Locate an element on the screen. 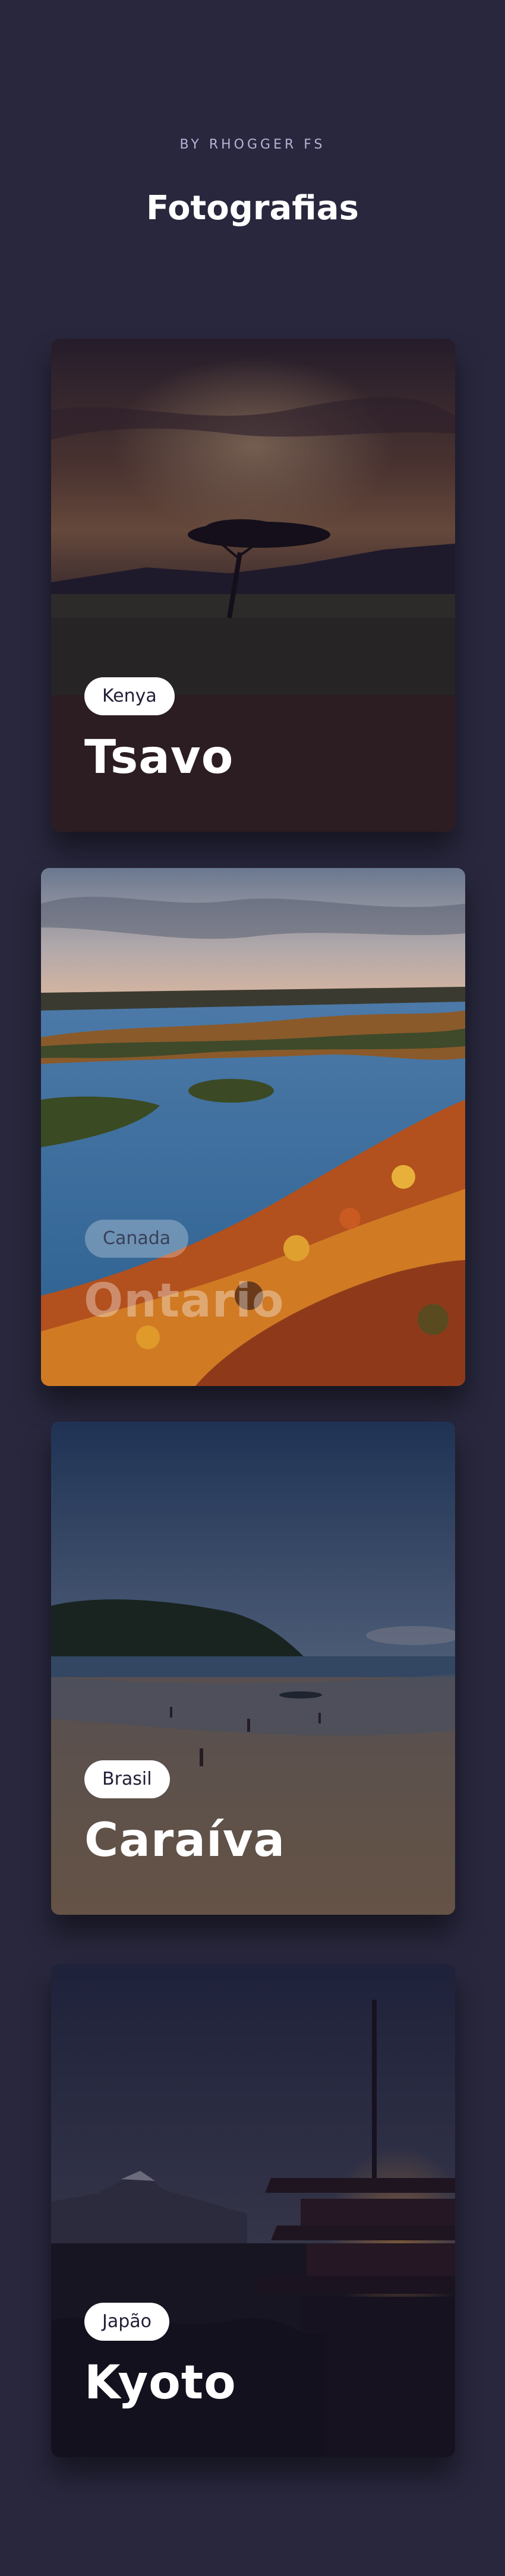  byline: BY RHOGGER FS is located at coordinates (252, 144).